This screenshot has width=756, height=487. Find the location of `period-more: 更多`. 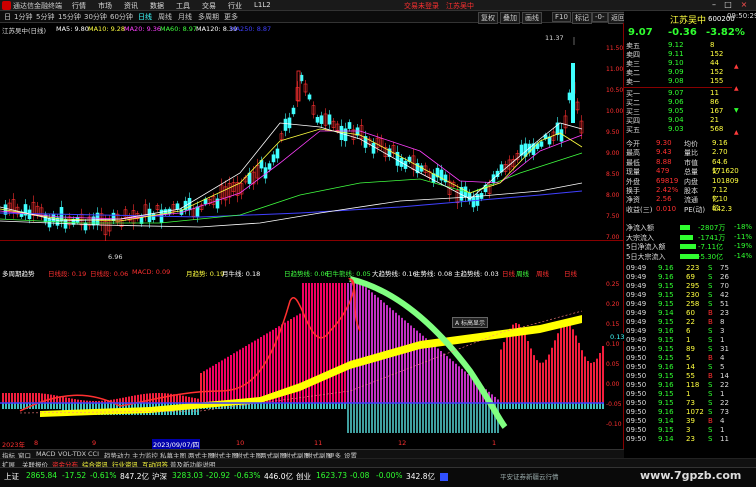

period-more: 更多 is located at coordinates (231, 17).